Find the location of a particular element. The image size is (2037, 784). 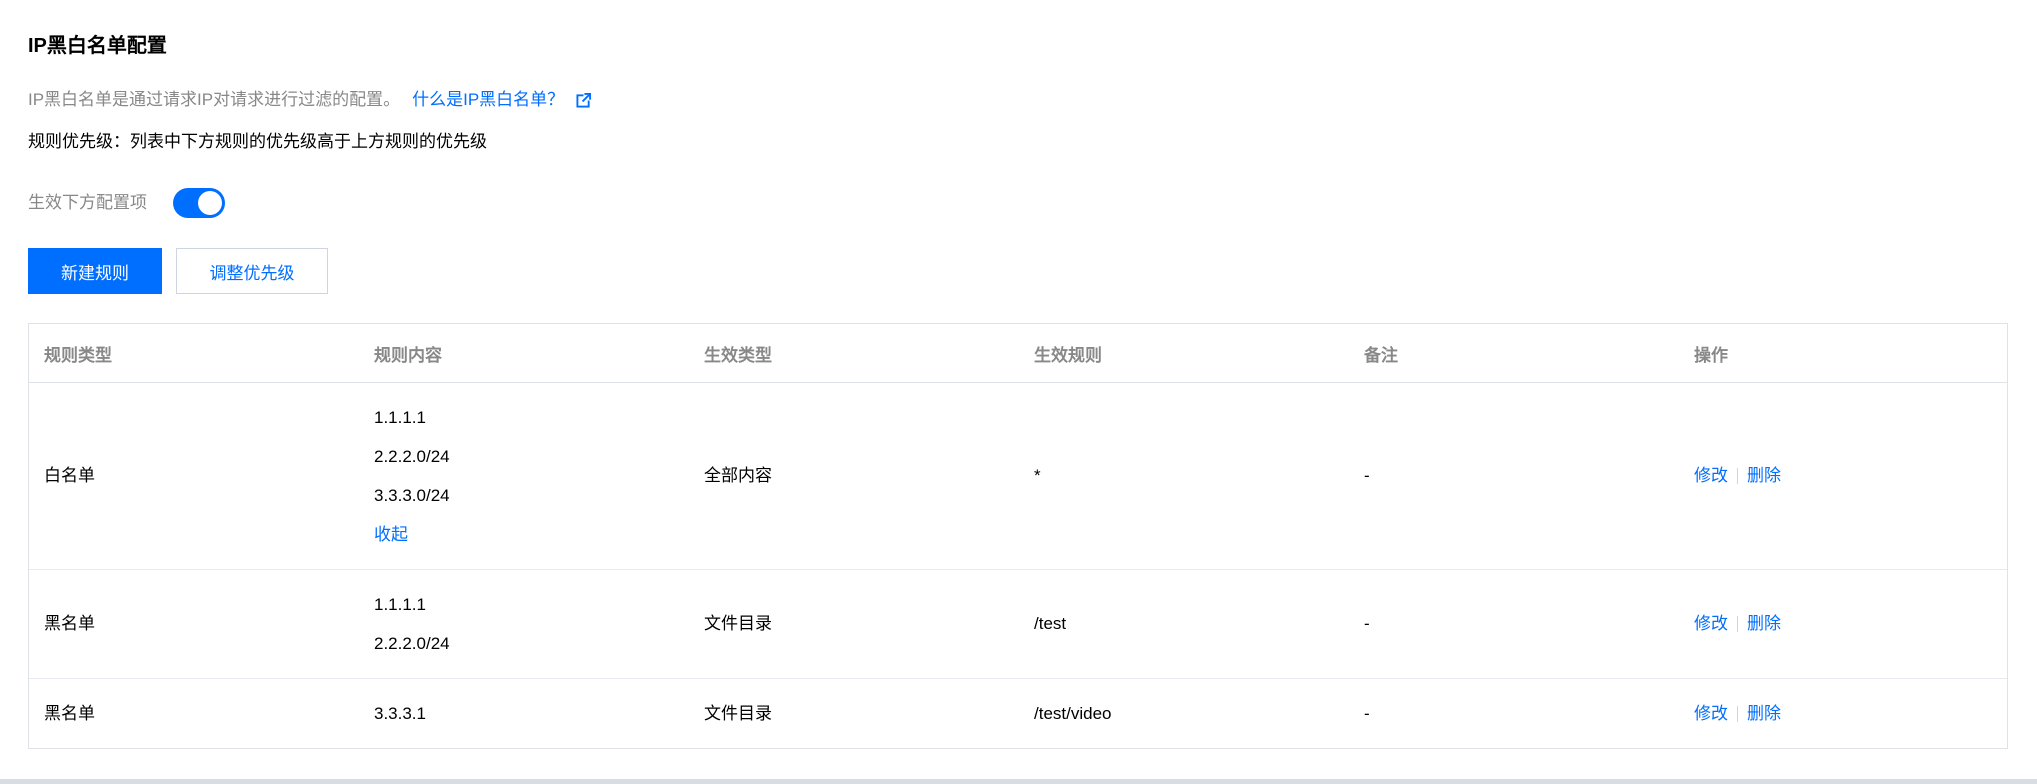

effect-type-cell: 全部内容 is located at coordinates (738, 475).